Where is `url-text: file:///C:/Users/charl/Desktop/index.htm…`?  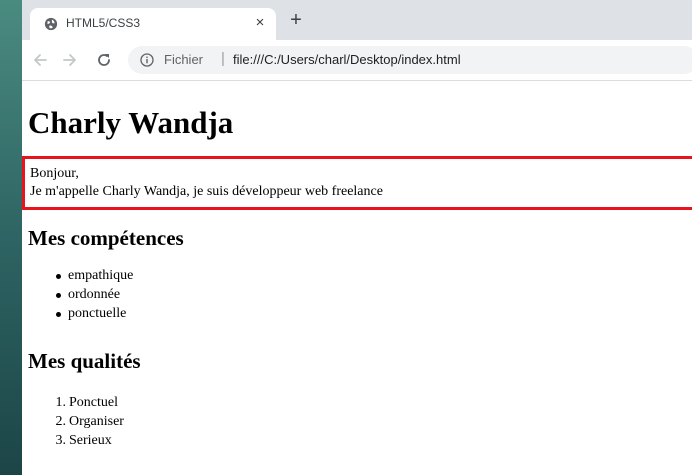
url-text: file:///C:/Users/charl/Desktop/index.htm… is located at coordinates (347, 59).